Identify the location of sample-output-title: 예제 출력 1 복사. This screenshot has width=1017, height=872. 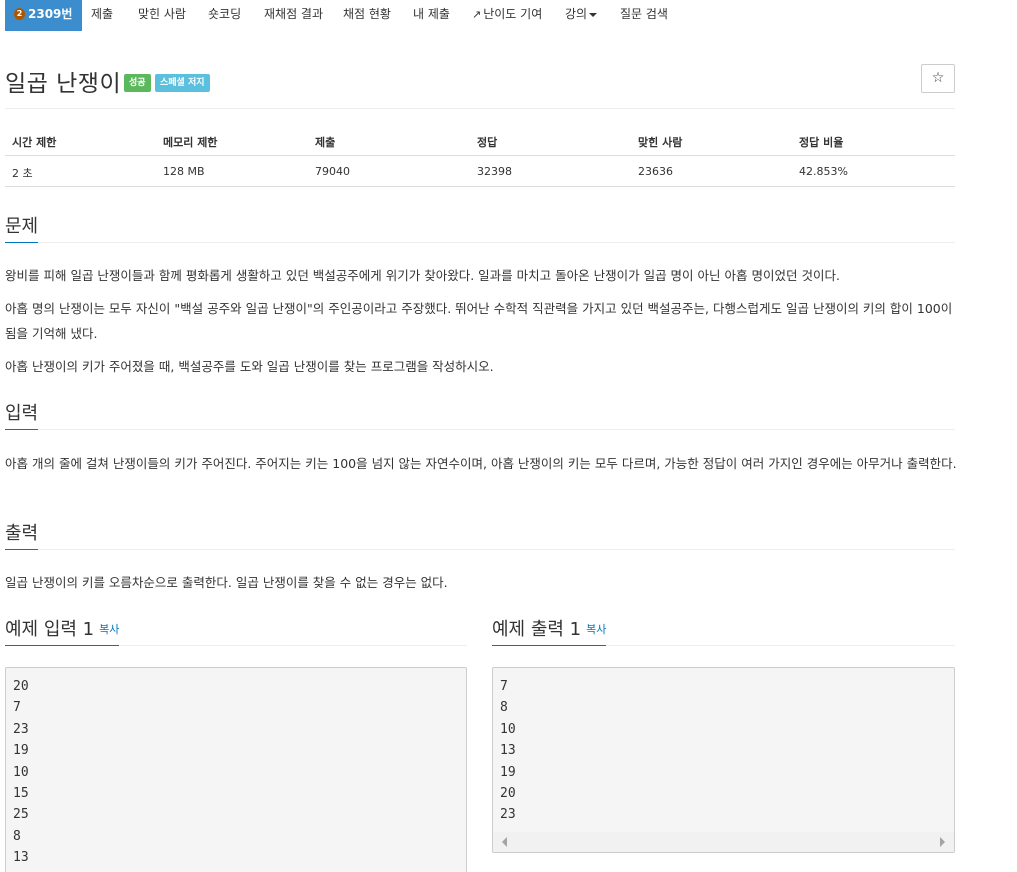
(549, 630).